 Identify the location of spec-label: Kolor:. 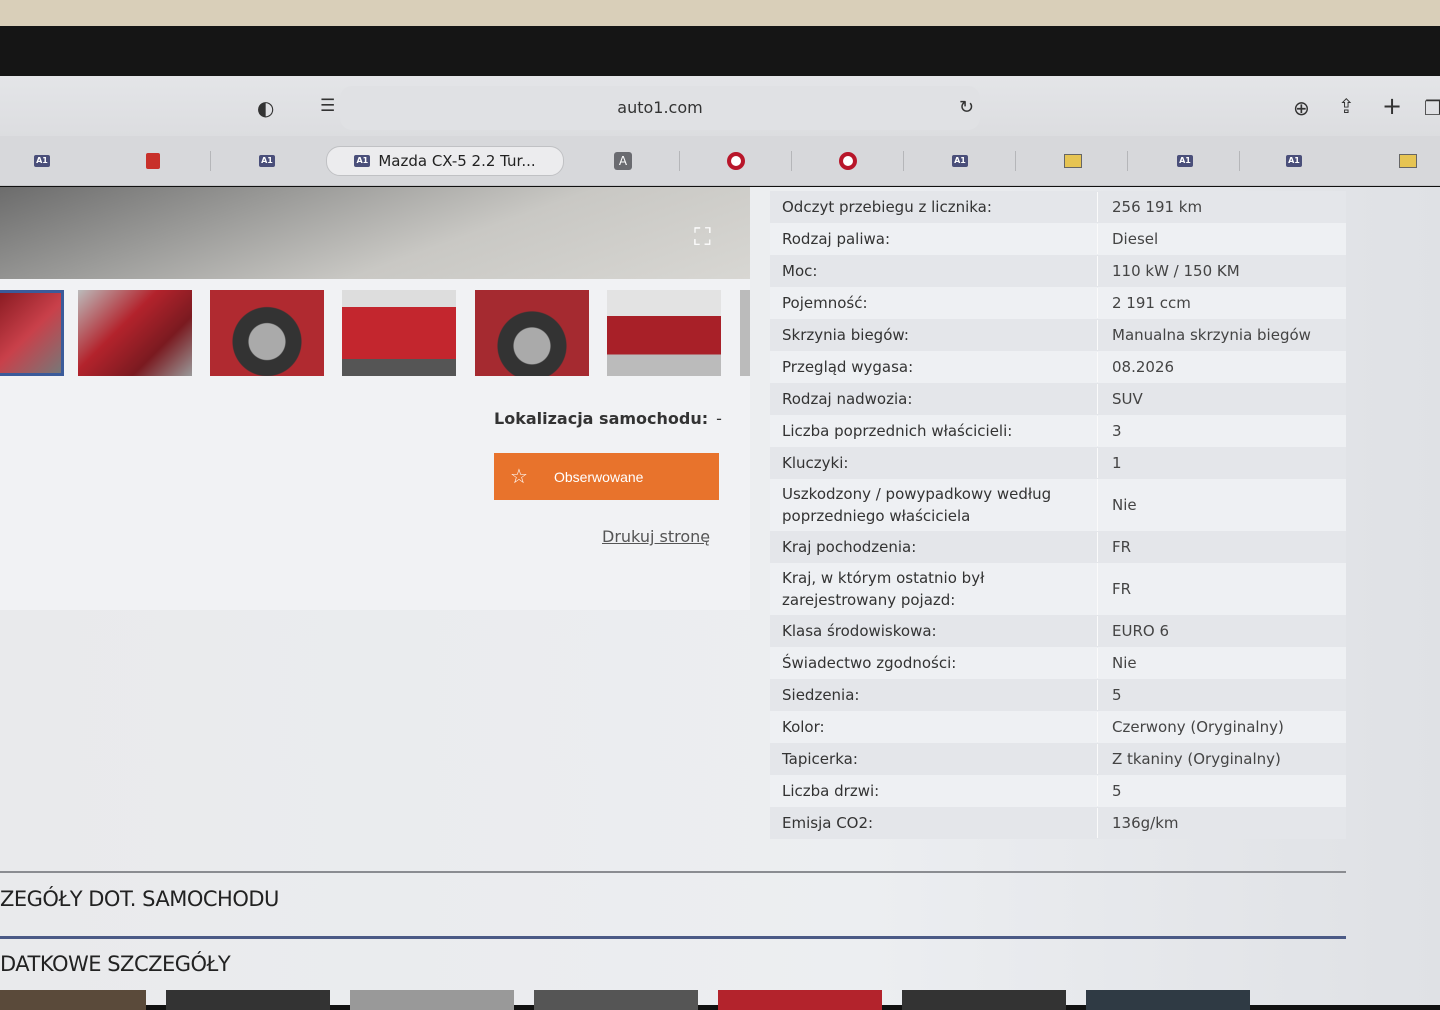
(934, 727).